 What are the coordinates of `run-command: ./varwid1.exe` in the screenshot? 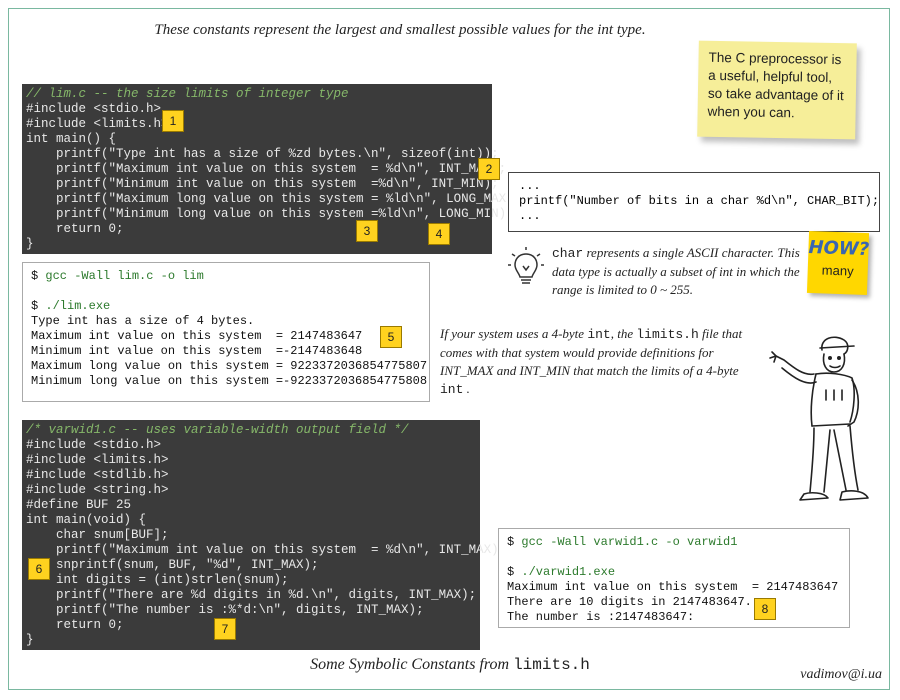 It's located at (568, 572).